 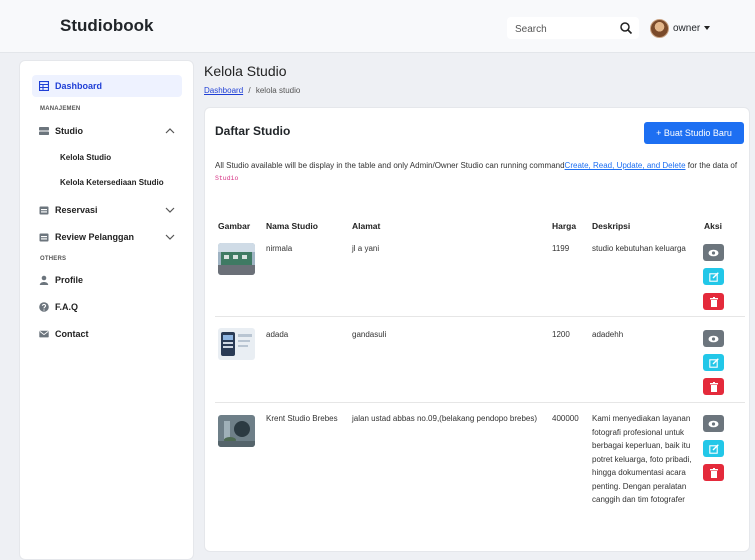 I want to click on description-text-2: for the data of, so click(x=711, y=165).